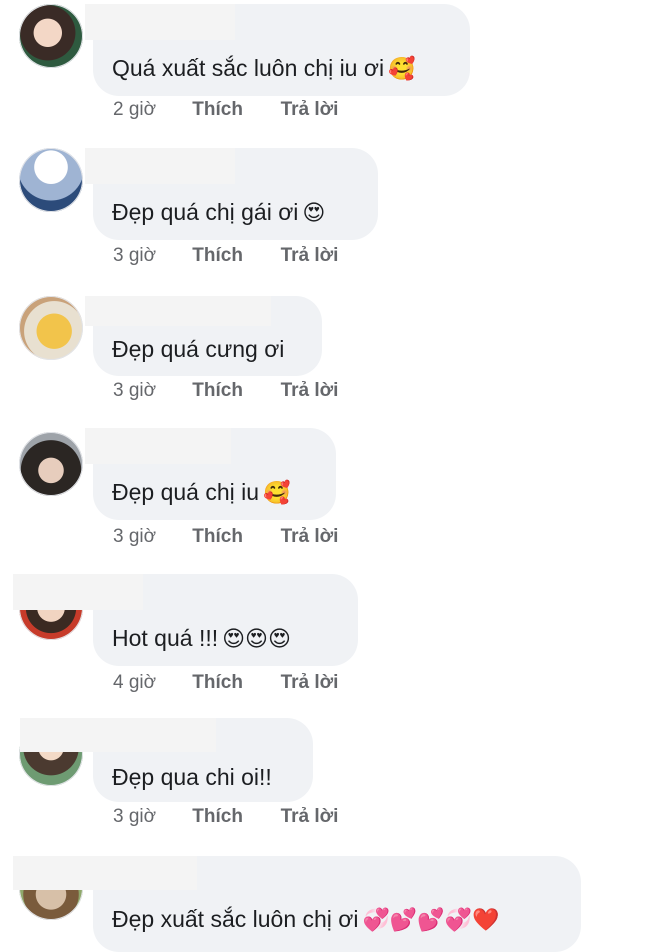  I want to click on comment-actions: 2 giờ Thích Trả lời, so click(225, 110).